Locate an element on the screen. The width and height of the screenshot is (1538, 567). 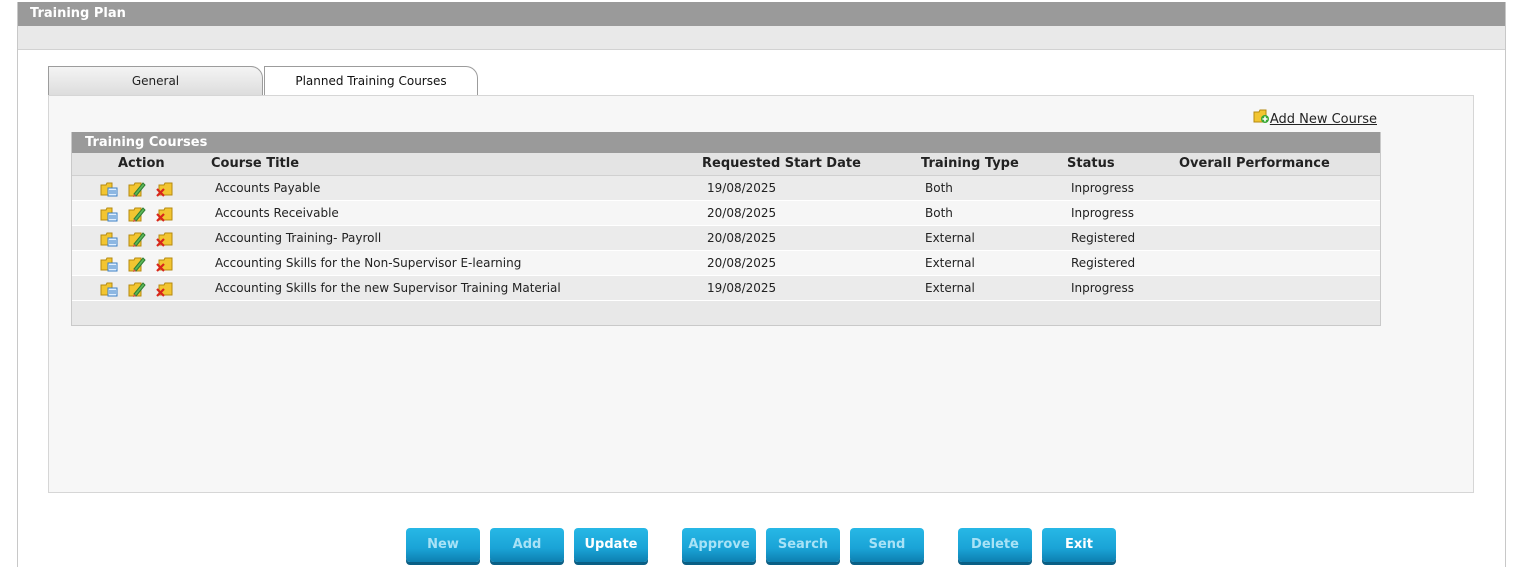
add-new-course-link: Add New Course is located at coordinates (1315, 118).